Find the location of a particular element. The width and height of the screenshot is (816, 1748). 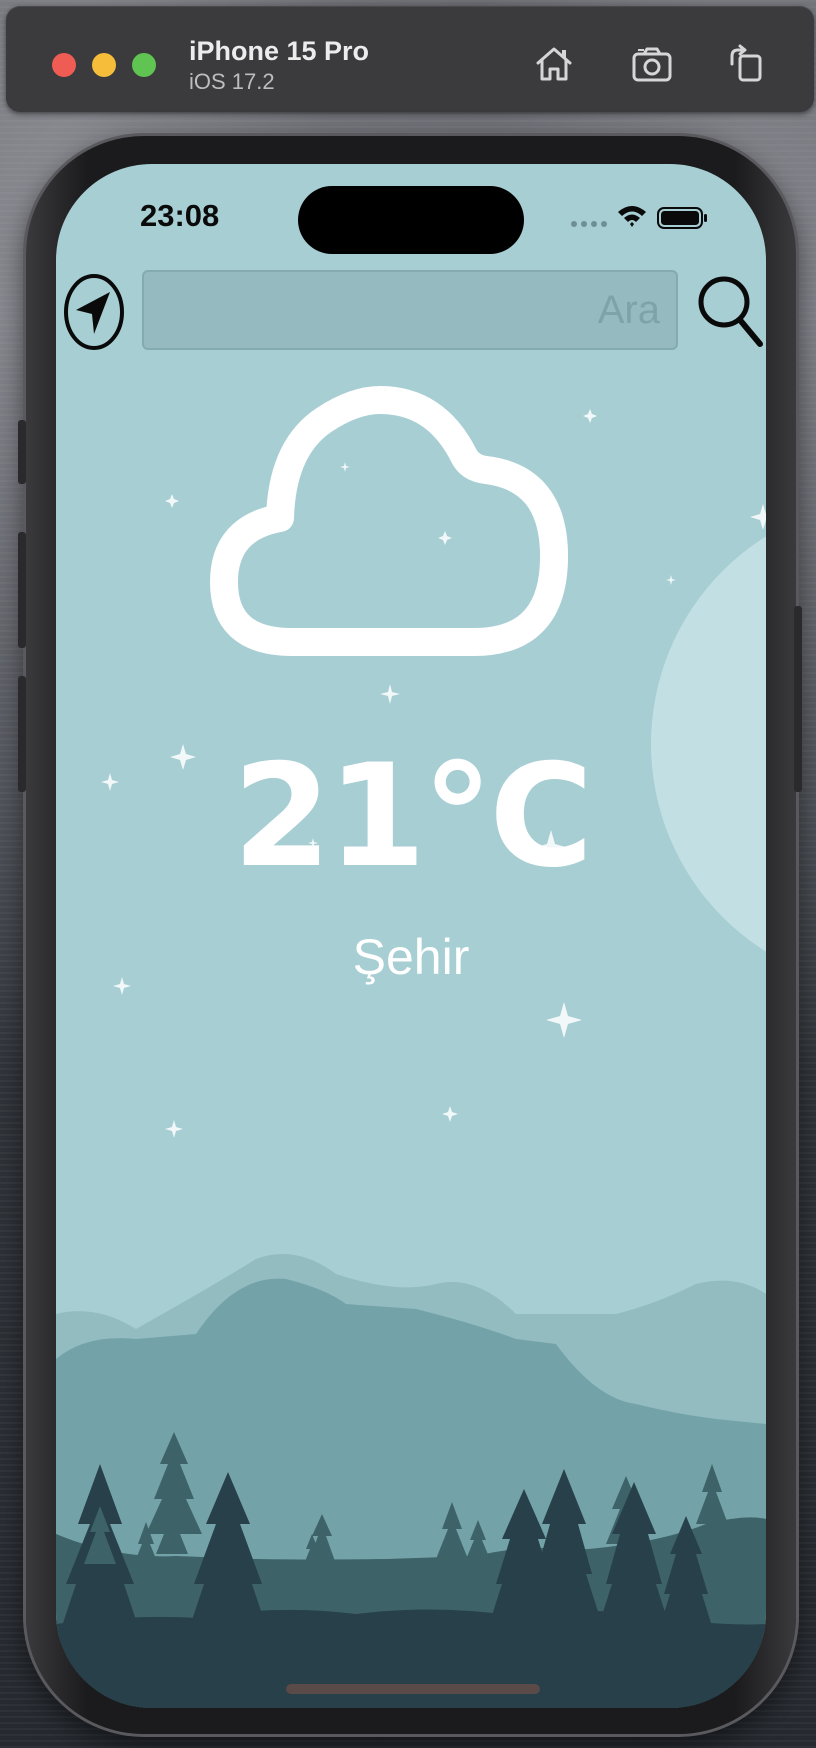

device-os-version: iOS 17.2 is located at coordinates (232, 81).